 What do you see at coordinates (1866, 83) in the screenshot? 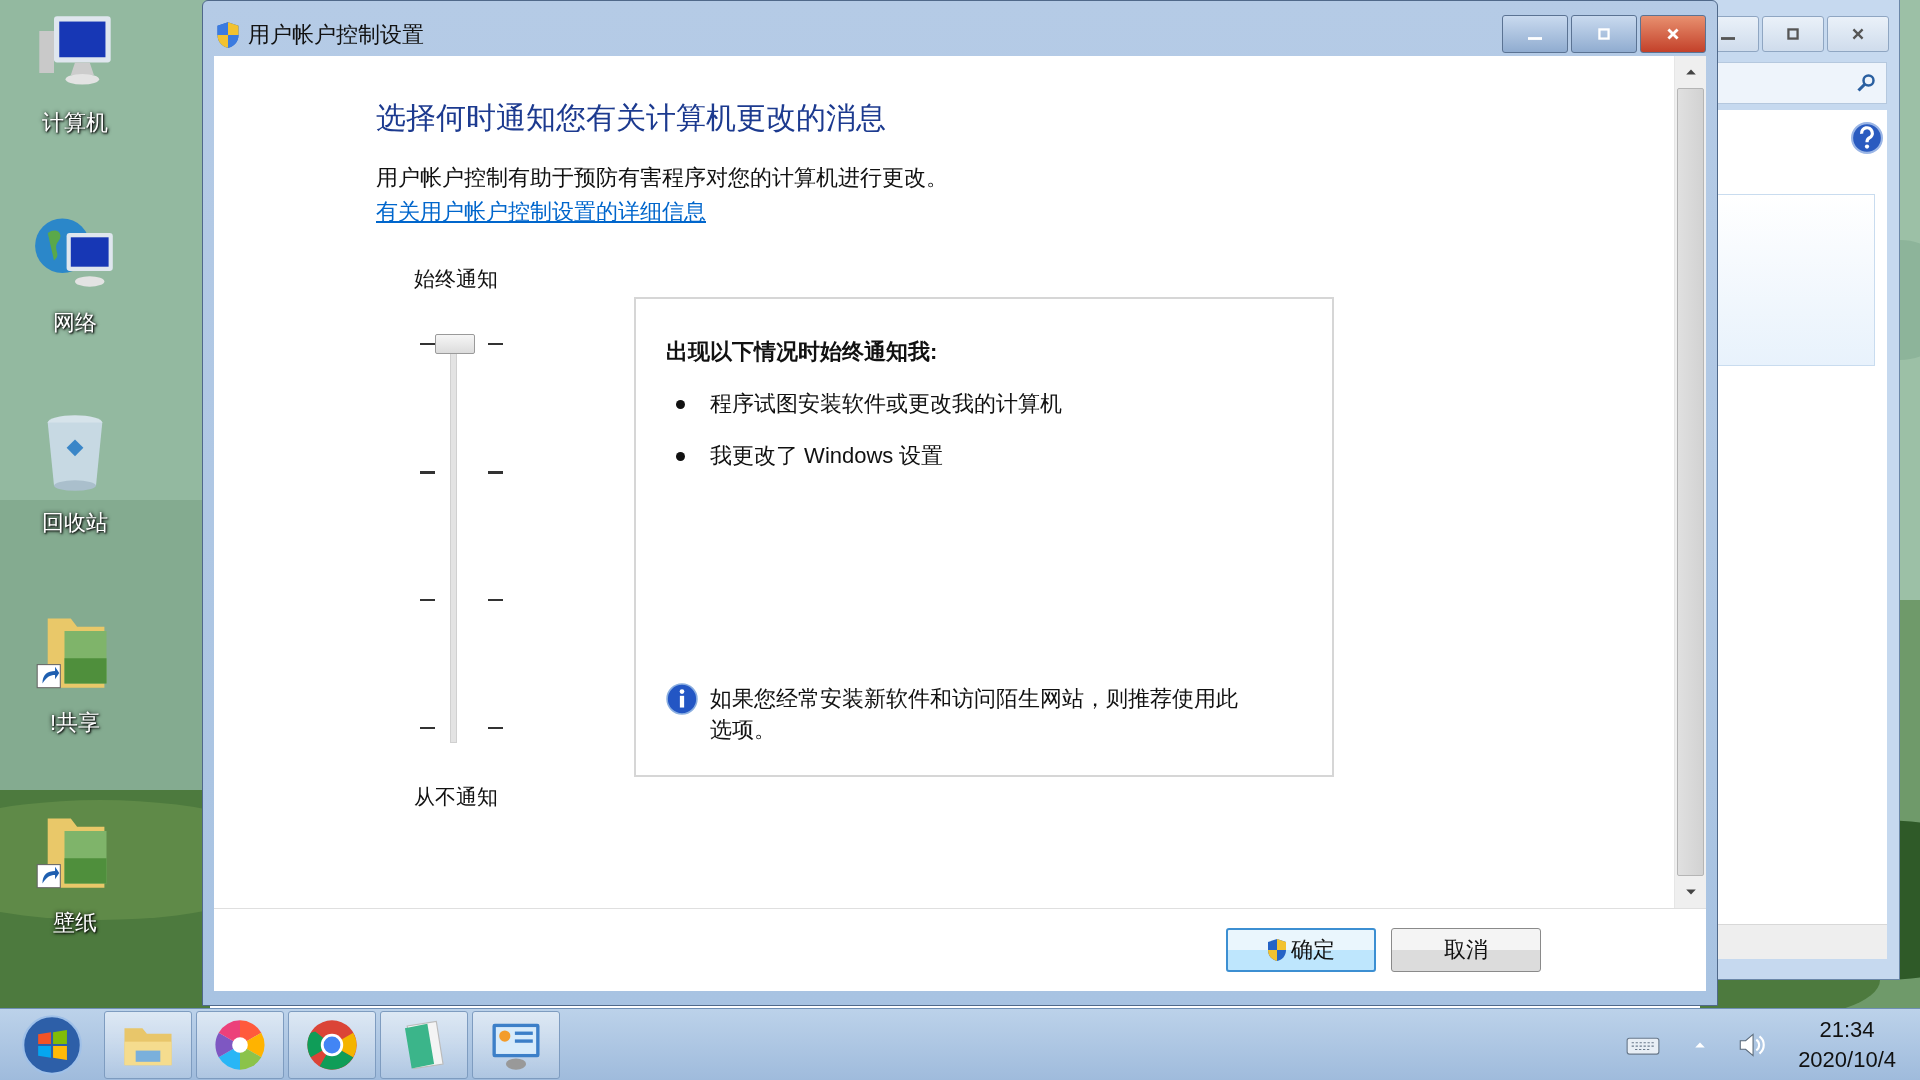
I see `search-icon` at bounding box center [1866, 83].